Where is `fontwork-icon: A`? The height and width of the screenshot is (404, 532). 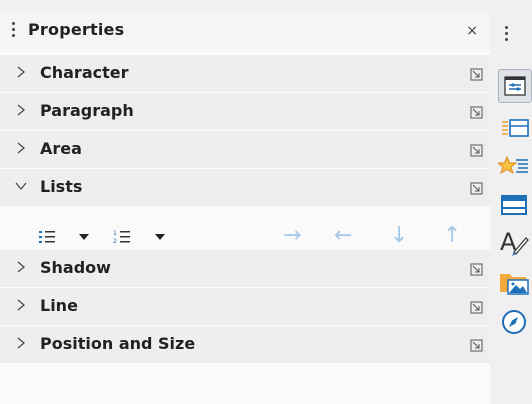 fontwork-icon: A is located at coordinates (514, 242).